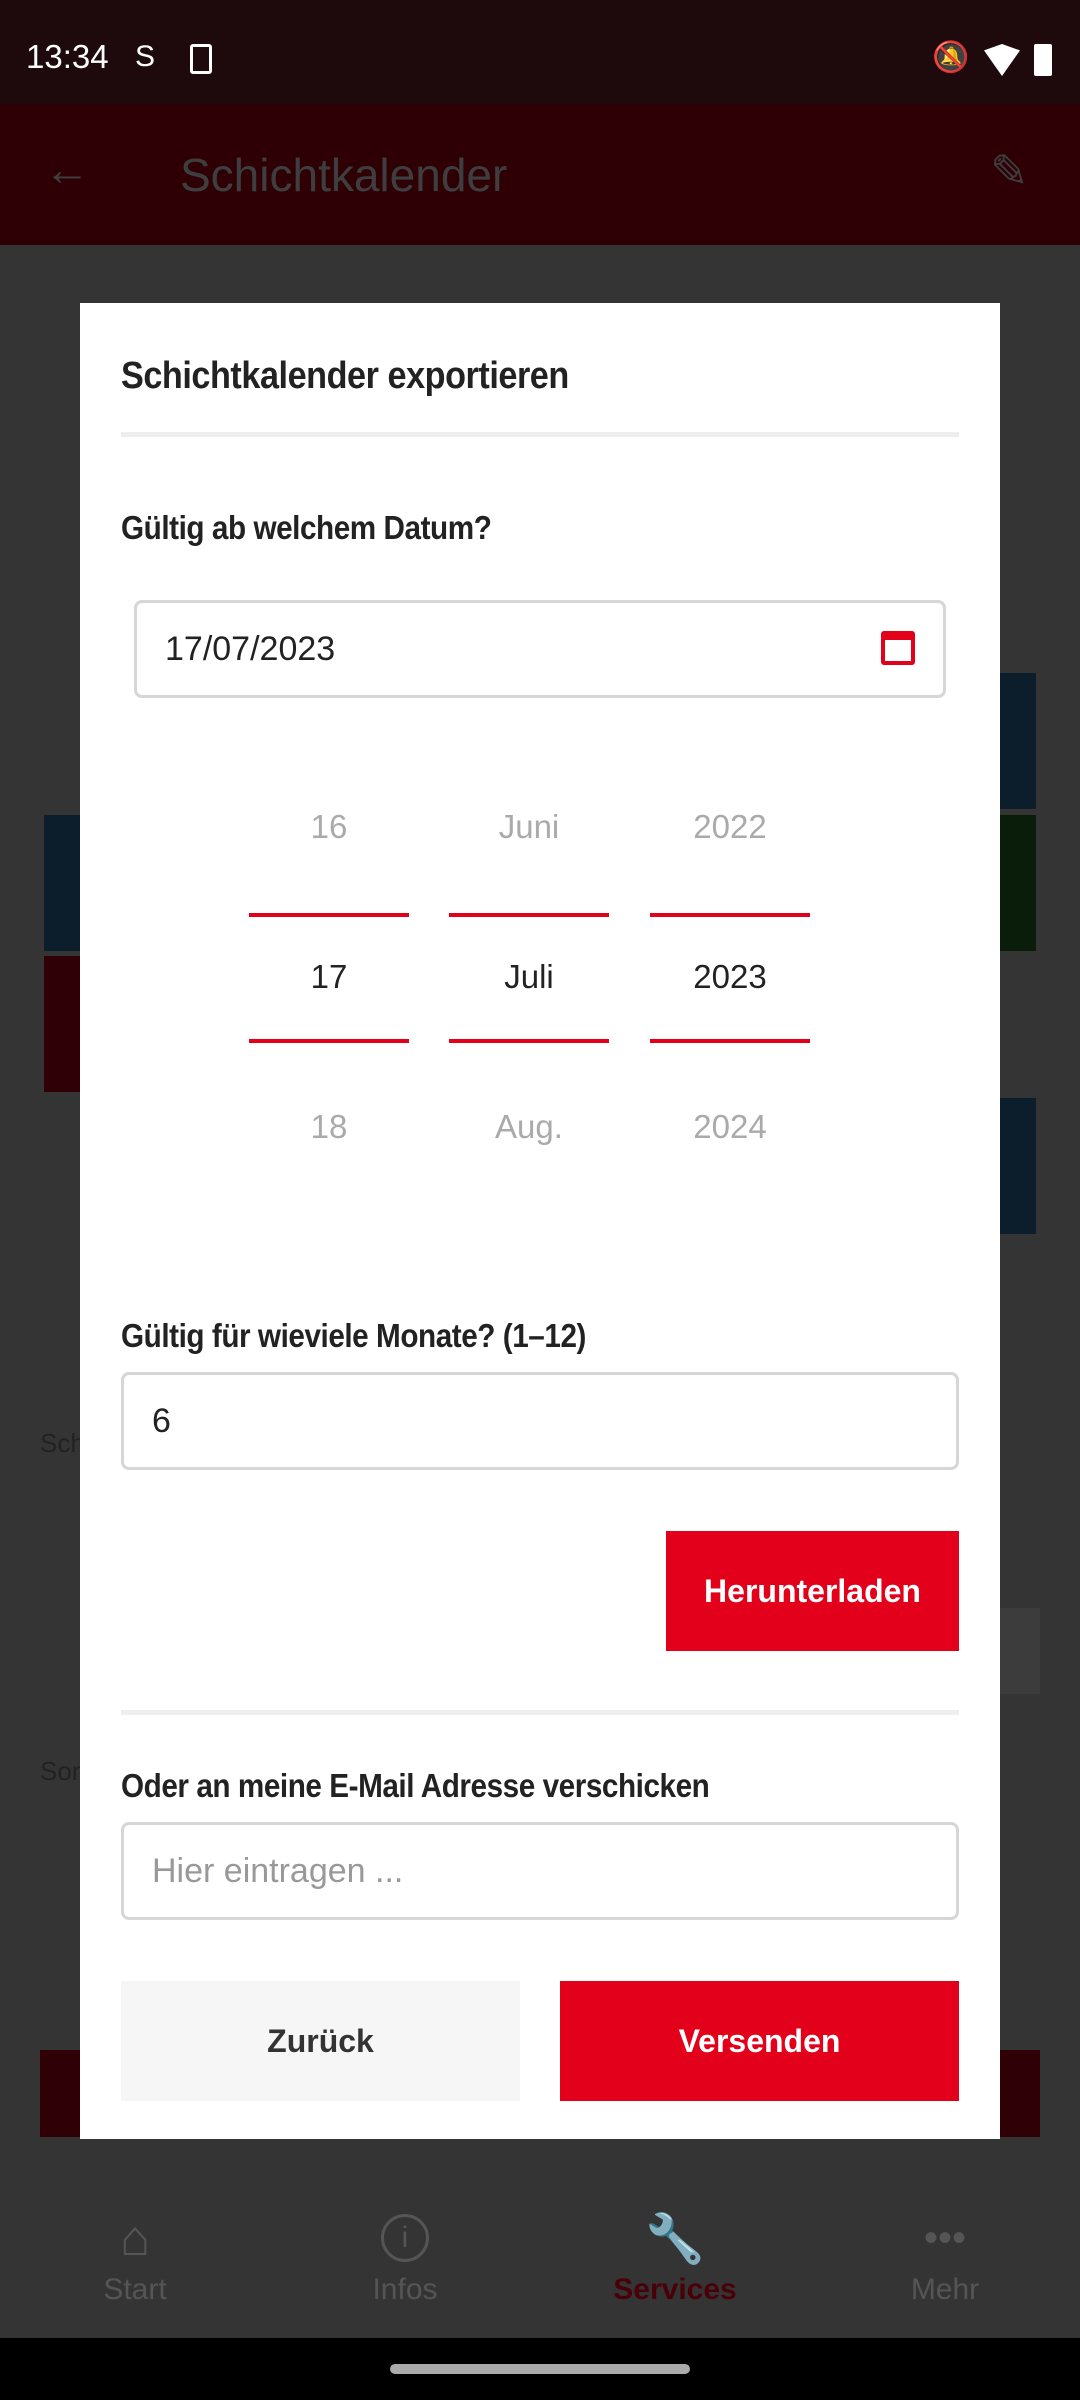 This screenshot has height=2400, width=1080. Describe the element at coordinates (812, 1591) in the screenshot. I see `download-button: Herunterladen` at that location.